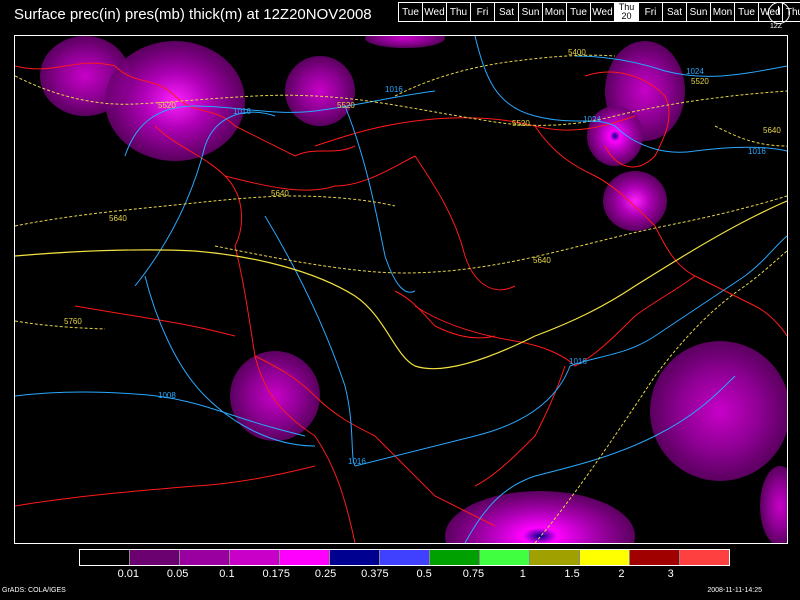  I want to click on clock-label: 12Z, so click(776, 26).